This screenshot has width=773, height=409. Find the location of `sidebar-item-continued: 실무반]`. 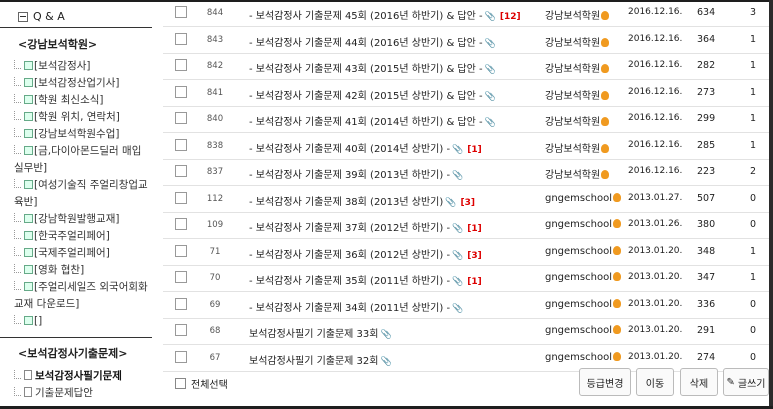

sidebar-item-continued: 실무반] is located at coordinates (83, 168).